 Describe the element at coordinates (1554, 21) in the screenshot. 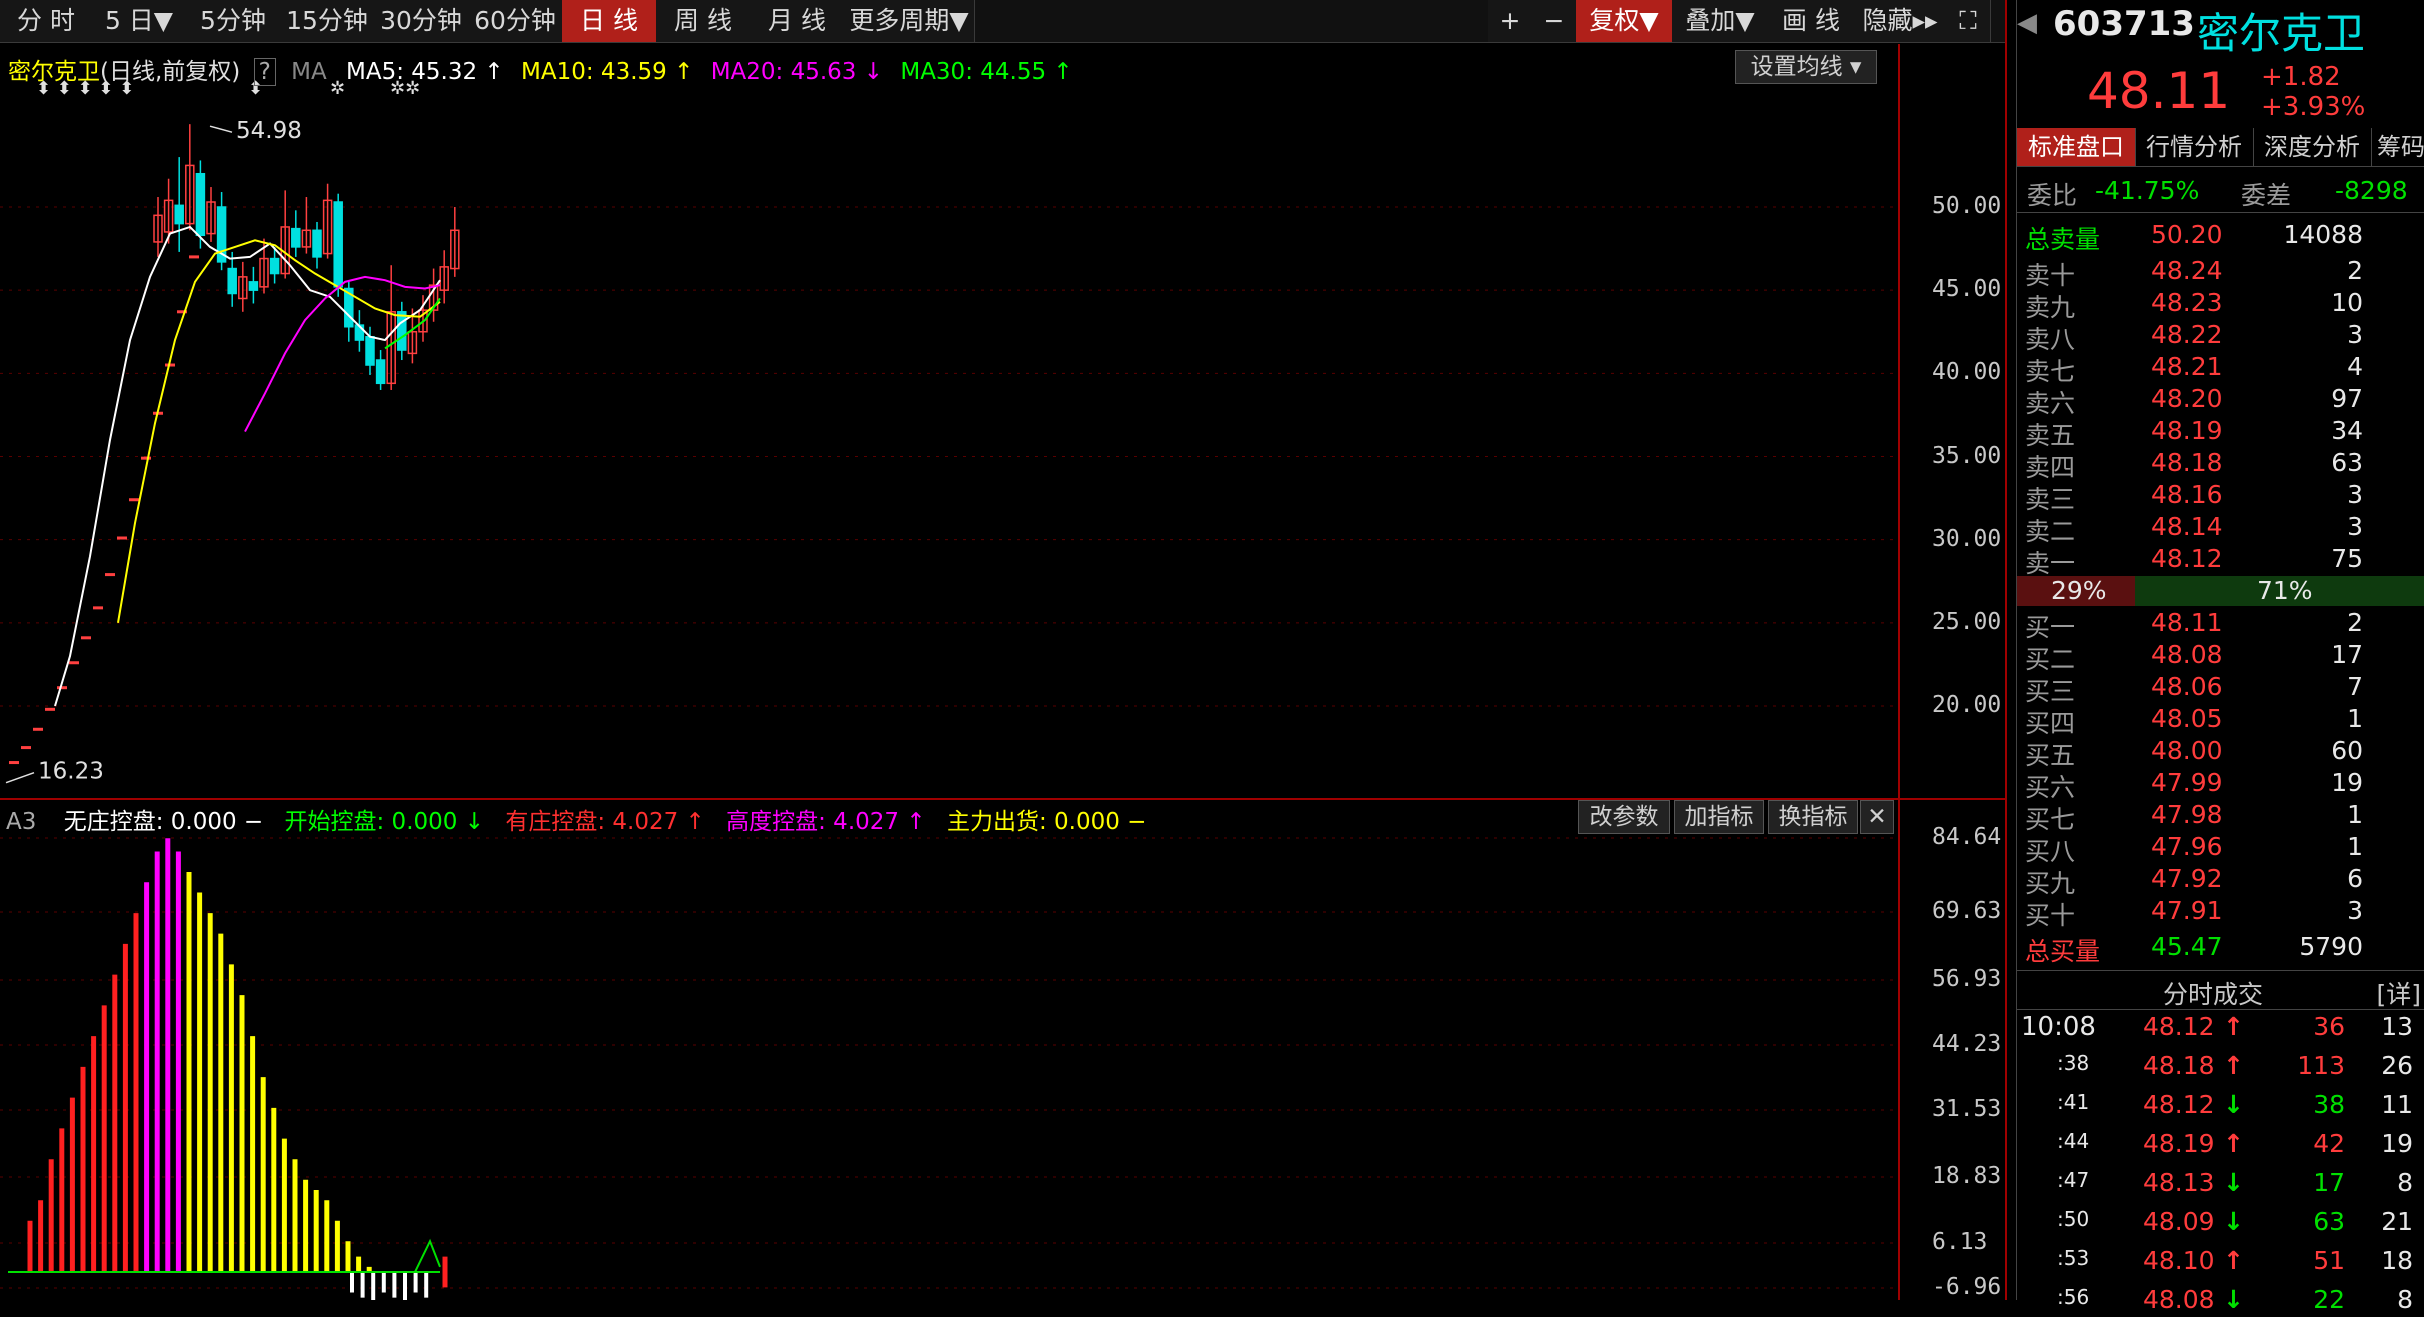

I see `zoom-out-button: −` at that location.